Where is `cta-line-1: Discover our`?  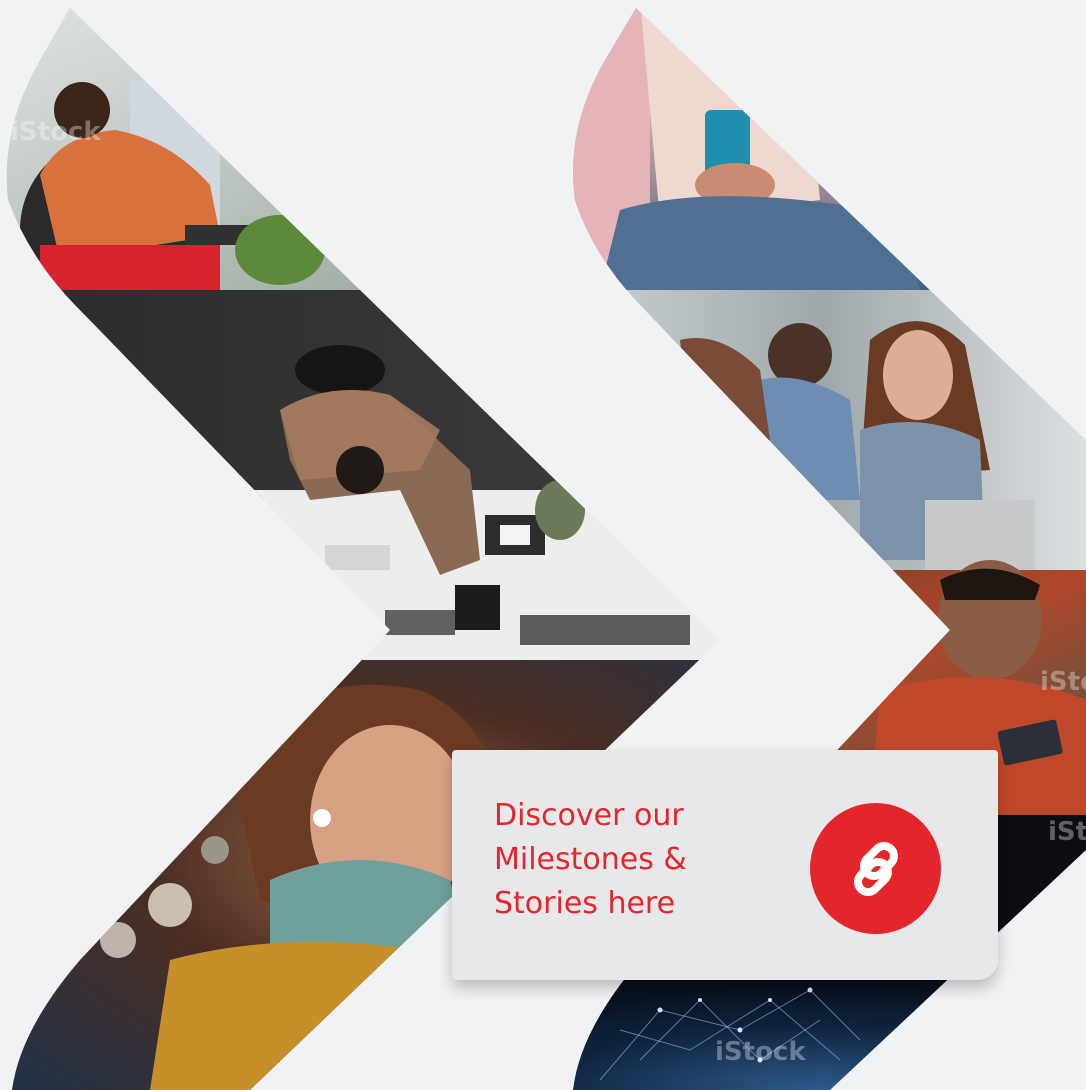 cta-line-1: Discover our is located at coordinates (589, 815).